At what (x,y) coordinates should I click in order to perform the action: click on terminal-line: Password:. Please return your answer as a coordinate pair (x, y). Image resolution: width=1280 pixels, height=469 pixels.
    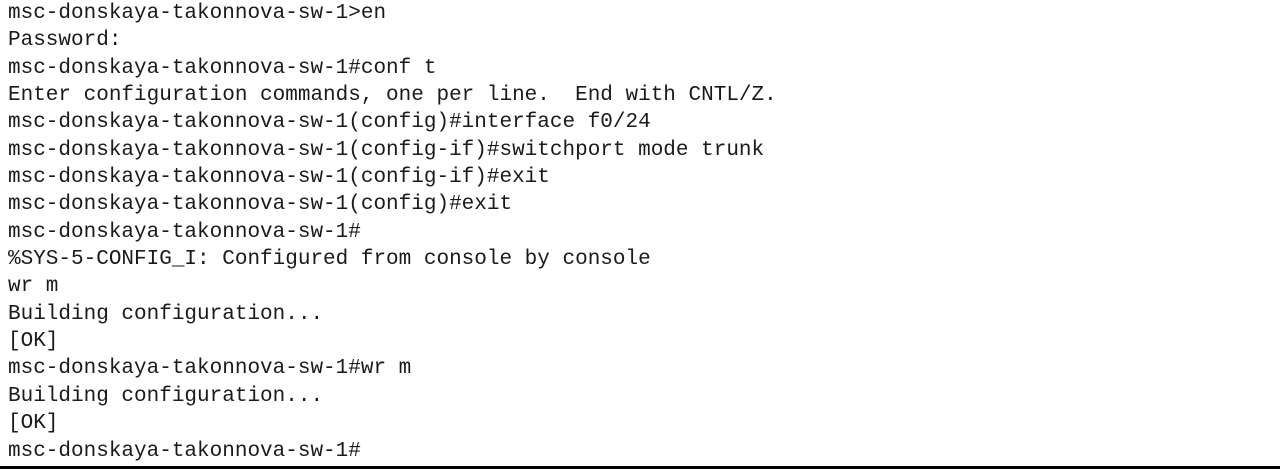
    Looking at the image, I should click on (65, 41).